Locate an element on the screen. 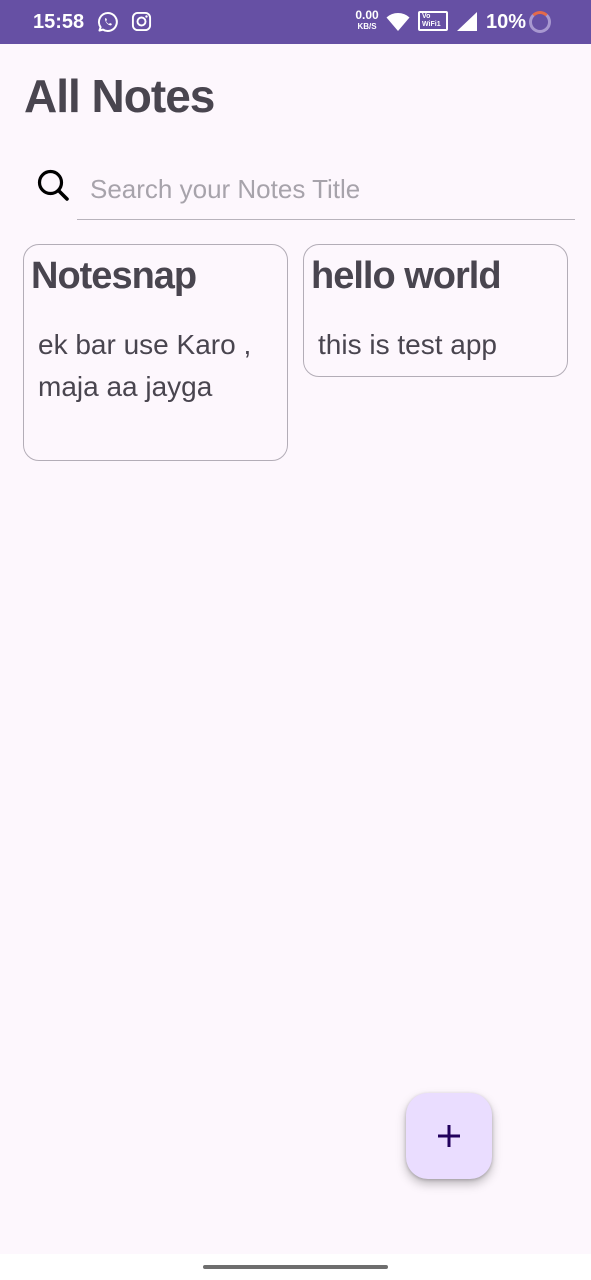 The width and height of the screenshot is (591, 1280). vowifi-bottom-label: WiFi is located at coordinates (429, 24).